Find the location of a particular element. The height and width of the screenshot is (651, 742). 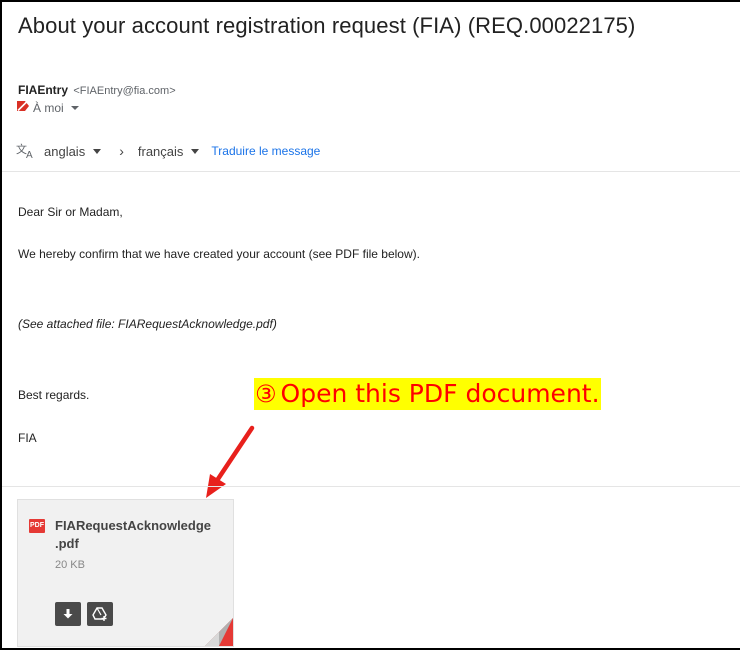

sender-line: FIAEntry <FIAEntry@fia.com> is located at coordinates (97, 90).